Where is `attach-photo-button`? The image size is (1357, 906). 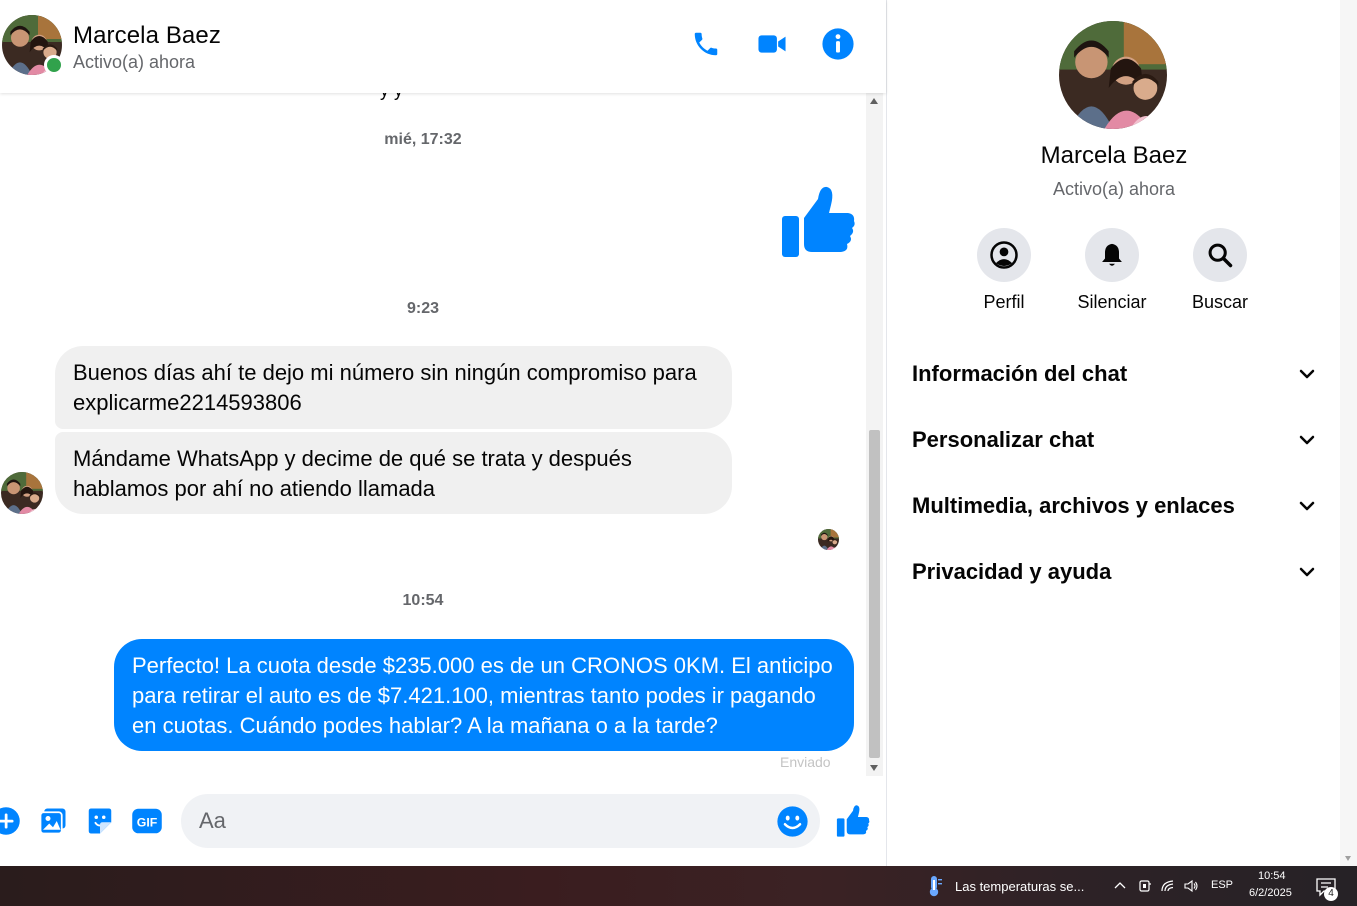 attach-photo-button is located at coordinates (53, 821).